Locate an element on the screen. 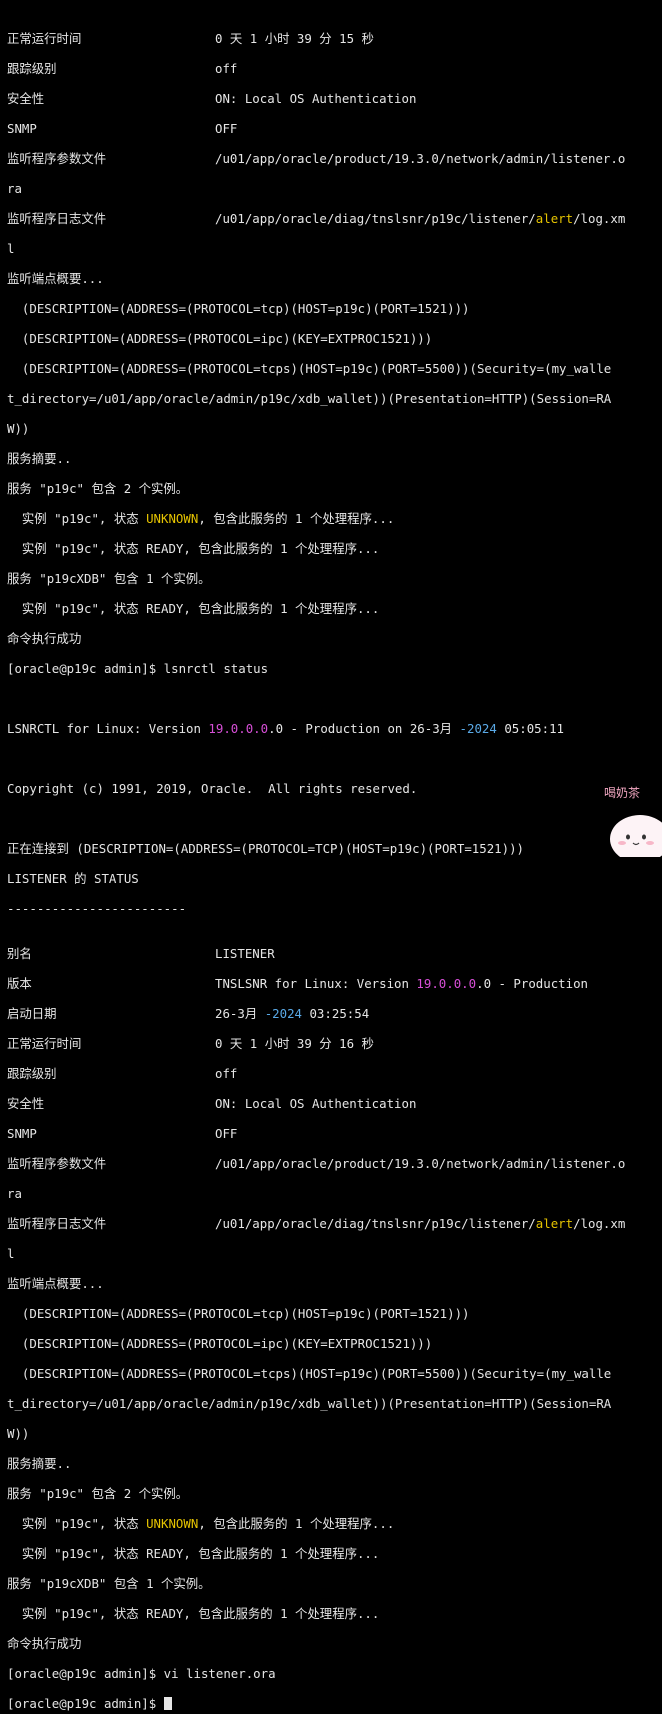  start-date-year: -2024 is located at coordinates (283, 1013).